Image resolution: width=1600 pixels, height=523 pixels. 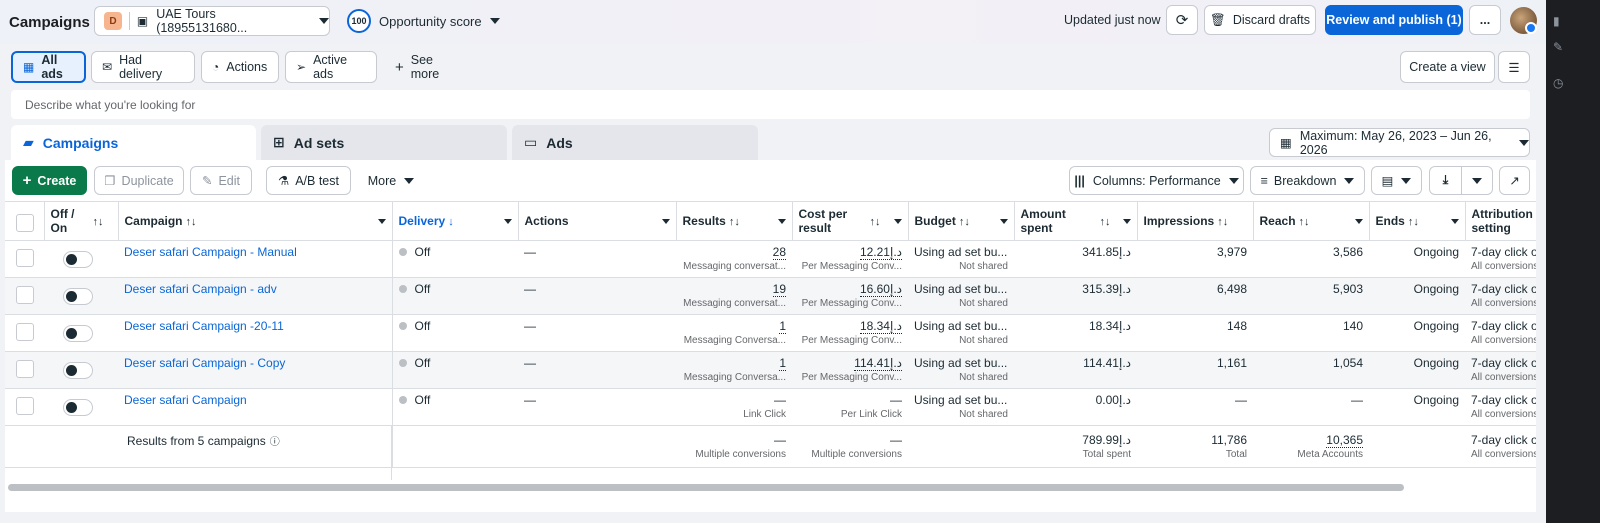 What do you see at coordinates (1417, 407) in the screenshot?
I see `ends-cell: Ongoing` at bounding box center [1417, 407].